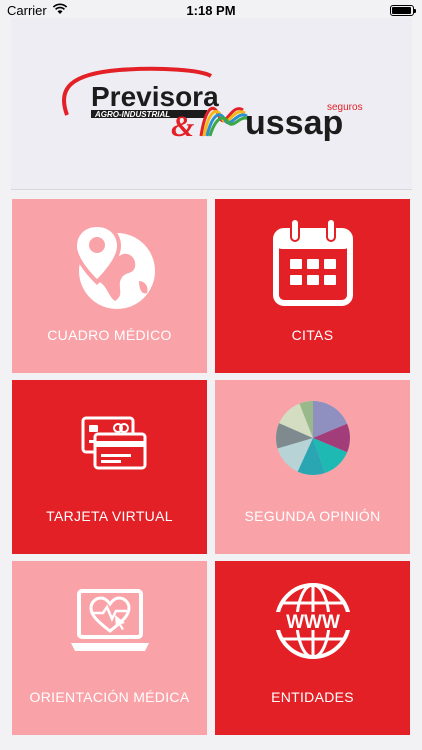 The width and height of the screenshot is (422, 750). I want to click on tile-tarjeta-virtual: TARJETA VIRTUAL, so click(109, 467).